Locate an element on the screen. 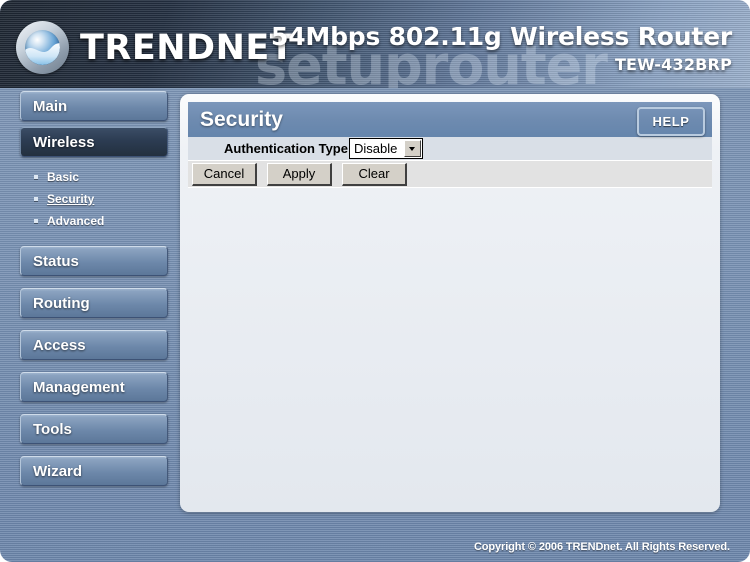 This screenshot has height=562, width=750. cancel-button: Cancel is located at coordinates (224, 174).